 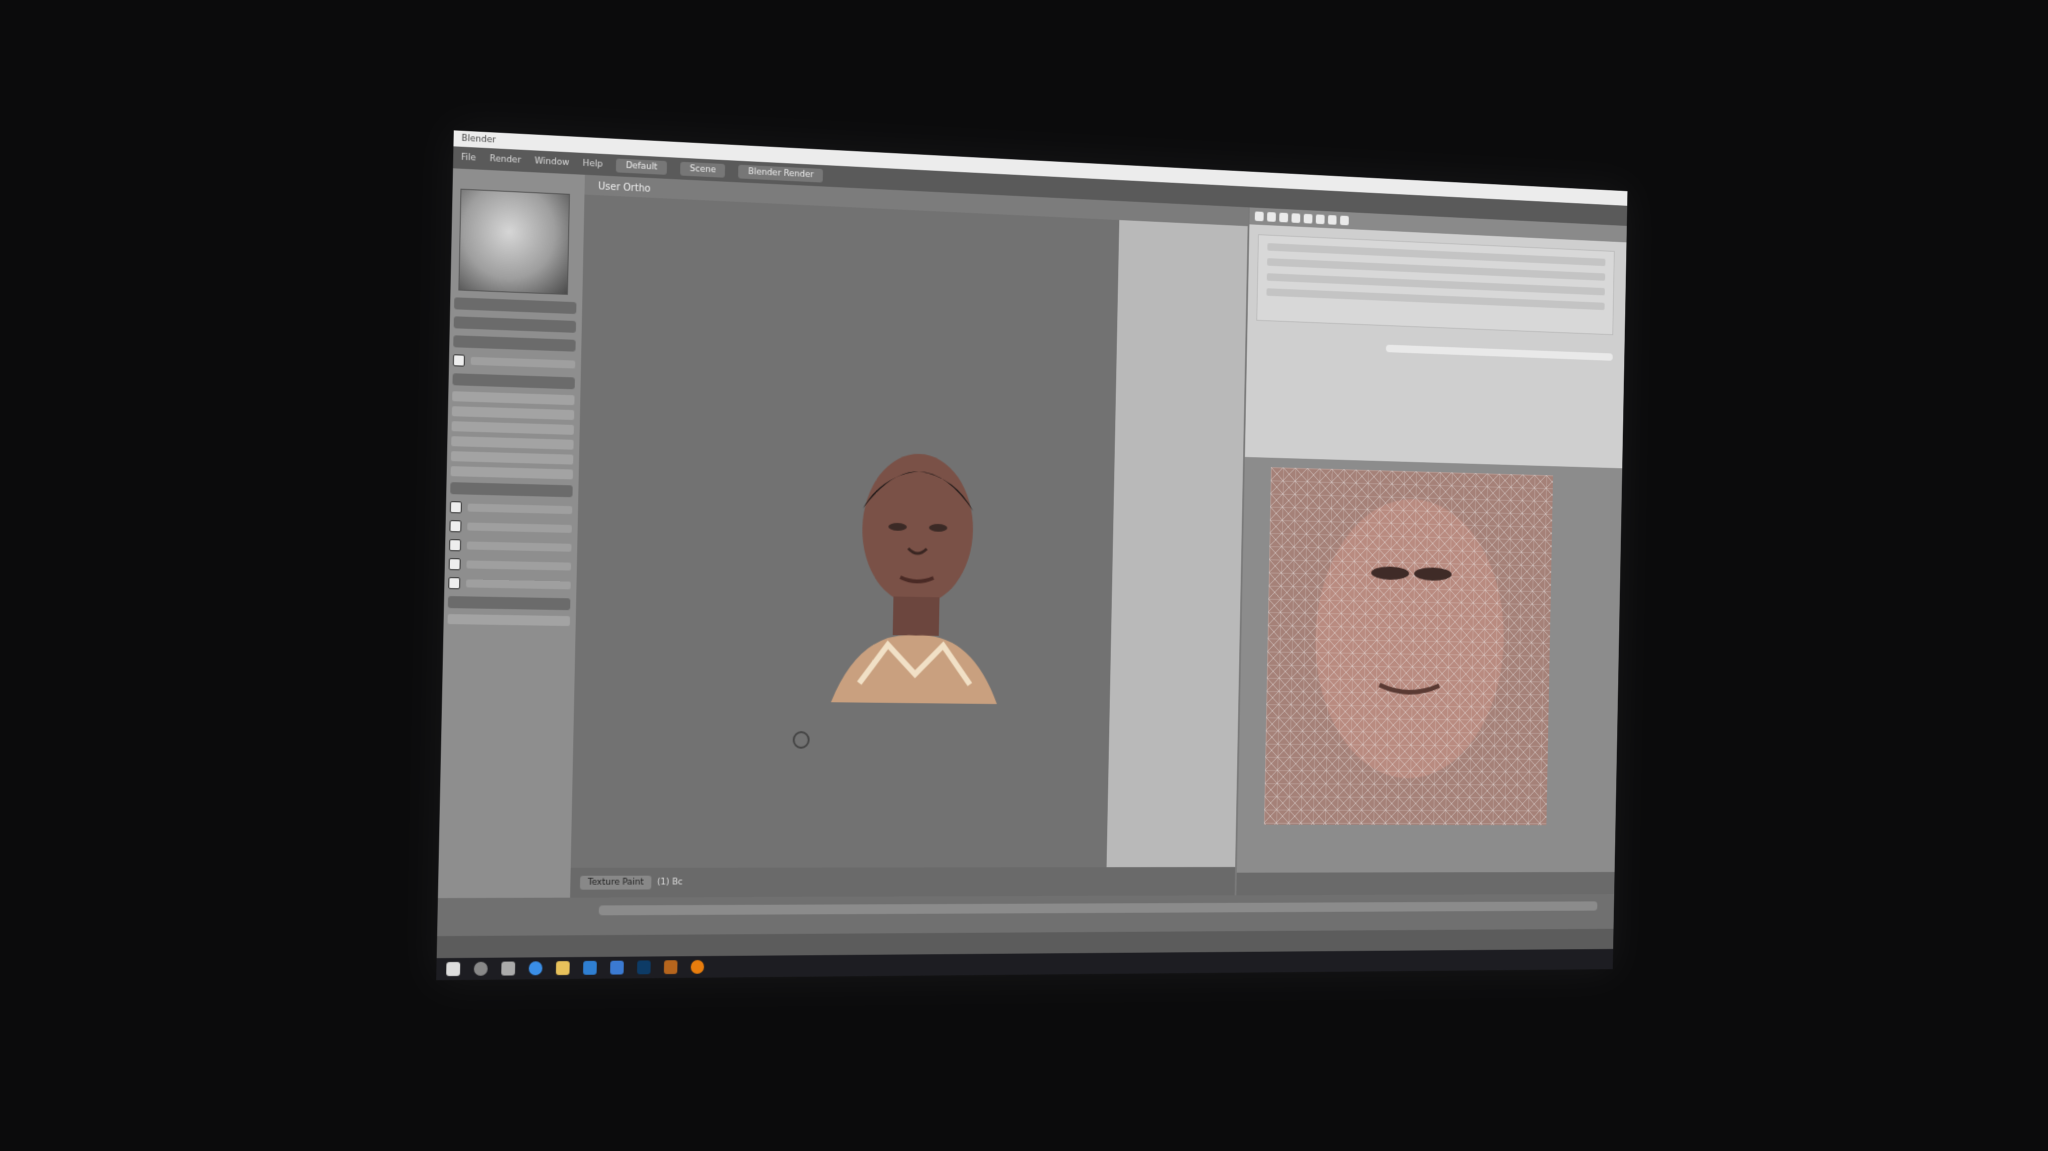 I want to click on search-icon, so click(x=480, y=968).